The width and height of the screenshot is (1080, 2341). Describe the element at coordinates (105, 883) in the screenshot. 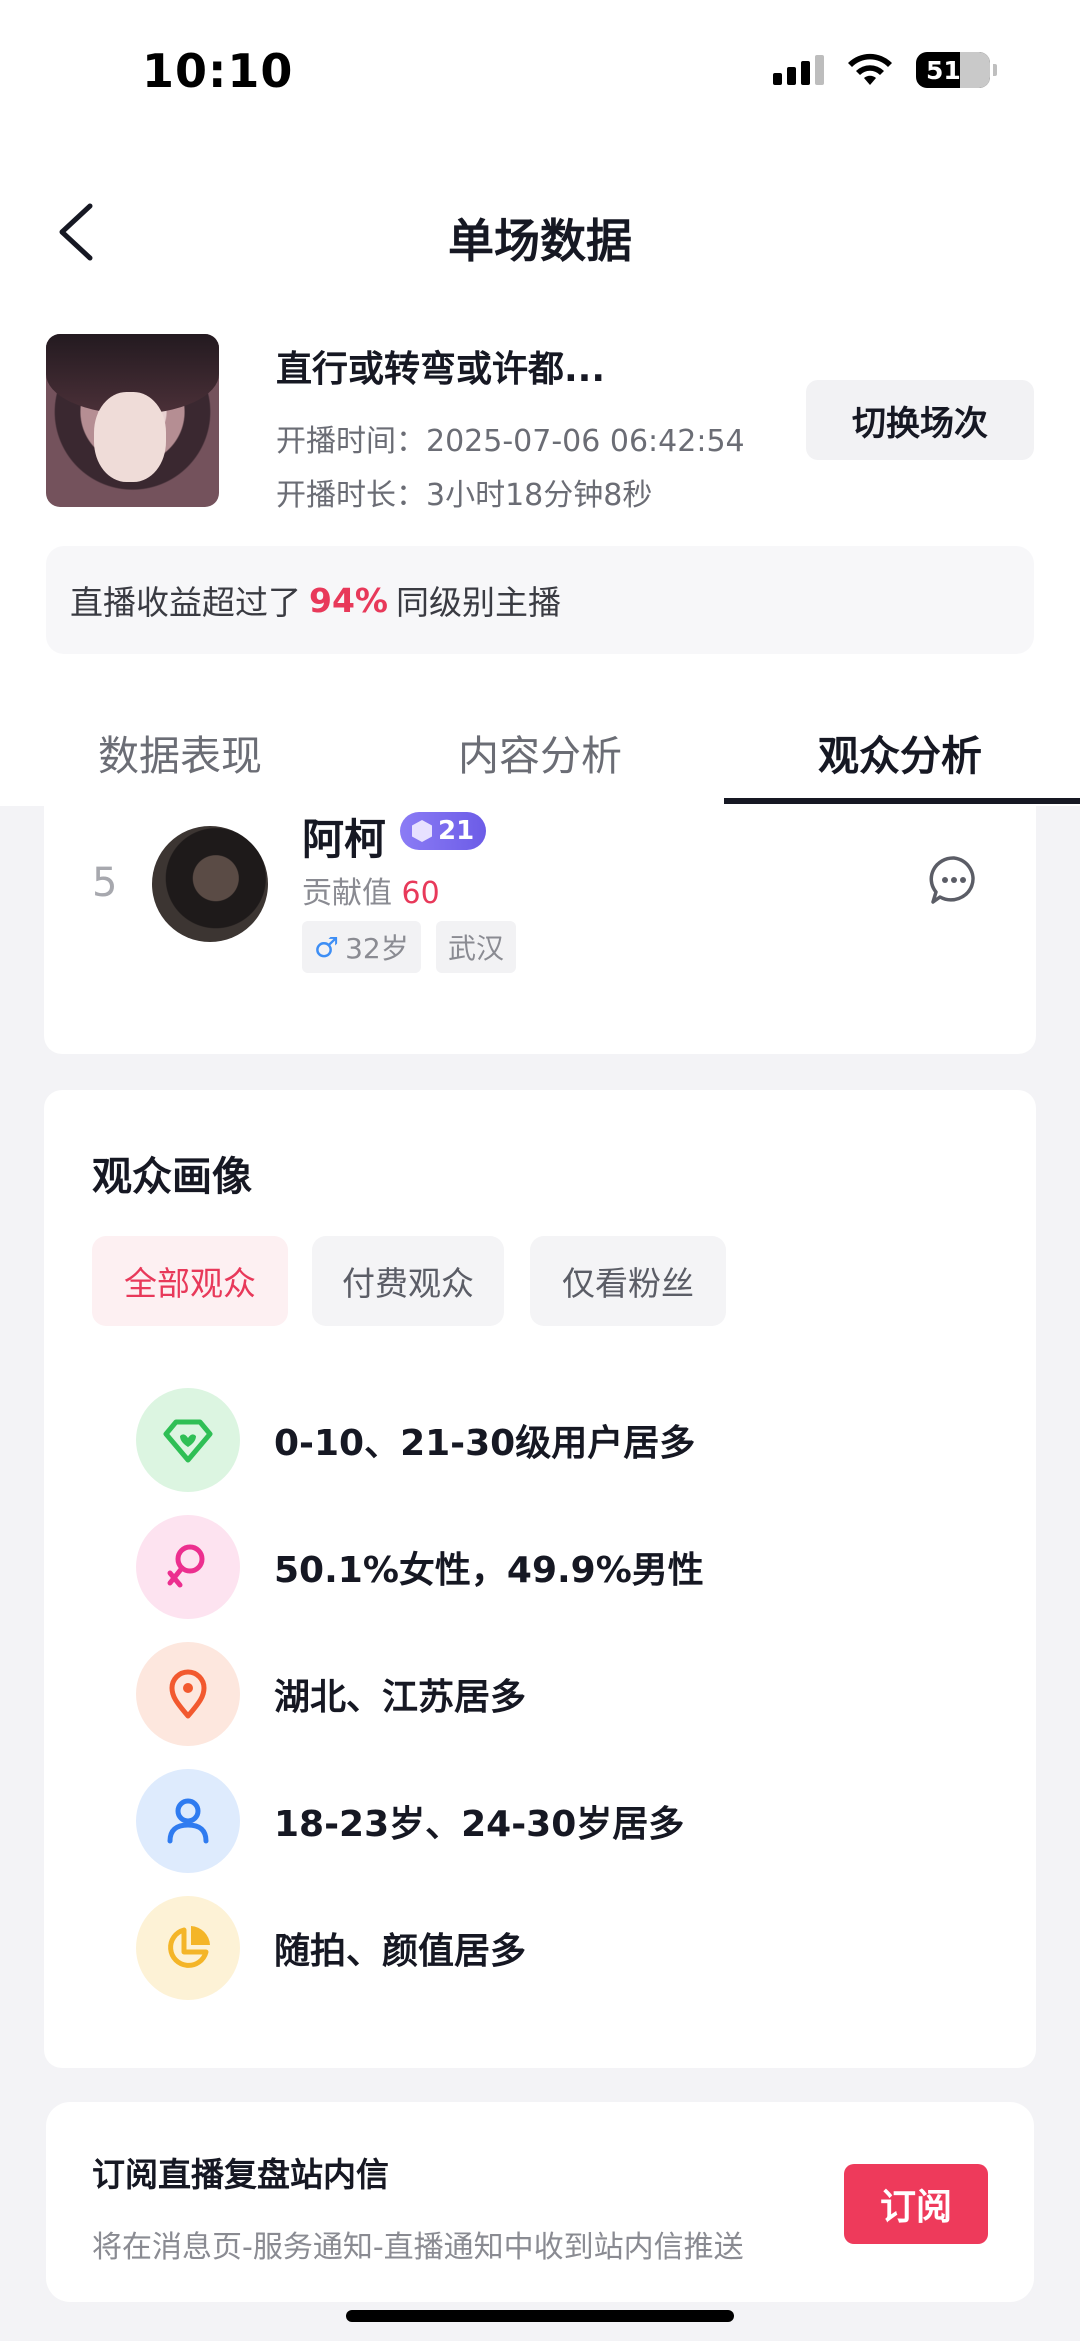

I see `fan-rank: 5` at that location.